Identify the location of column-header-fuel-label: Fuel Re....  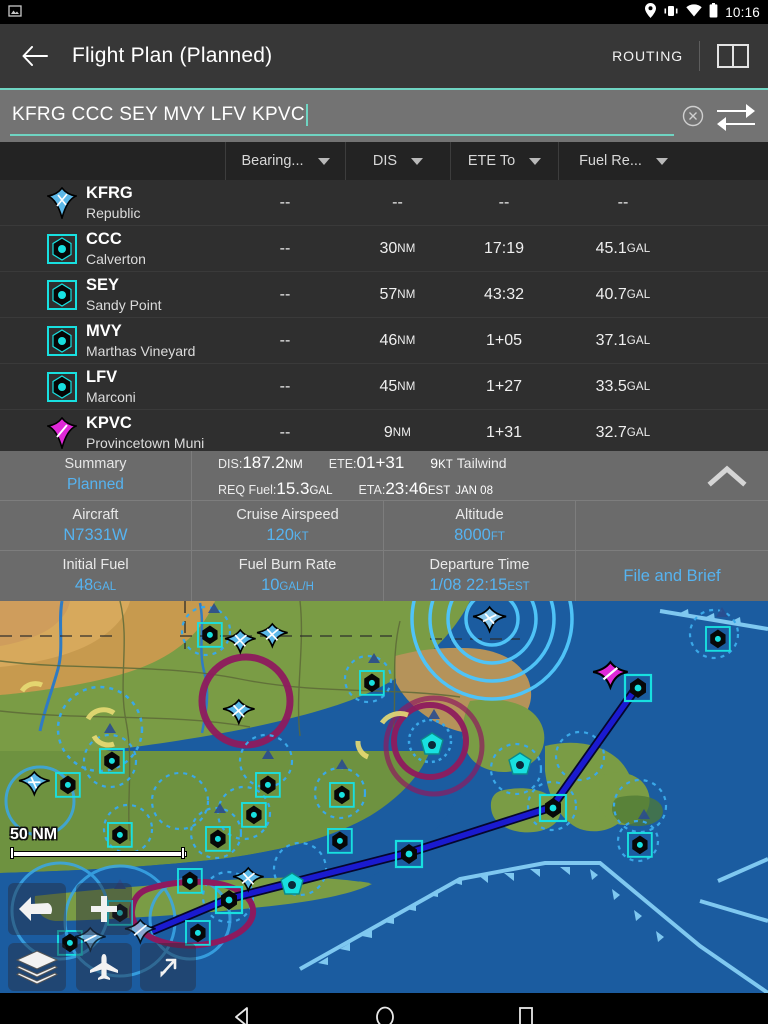
(610, 161).